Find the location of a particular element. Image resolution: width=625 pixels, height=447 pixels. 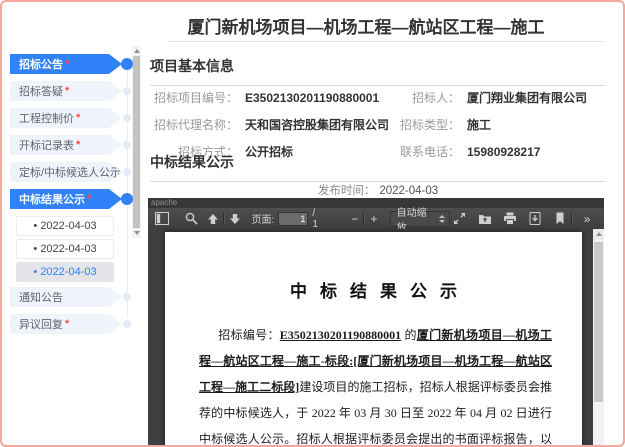

search-icon is located at coordinates (191, 218).